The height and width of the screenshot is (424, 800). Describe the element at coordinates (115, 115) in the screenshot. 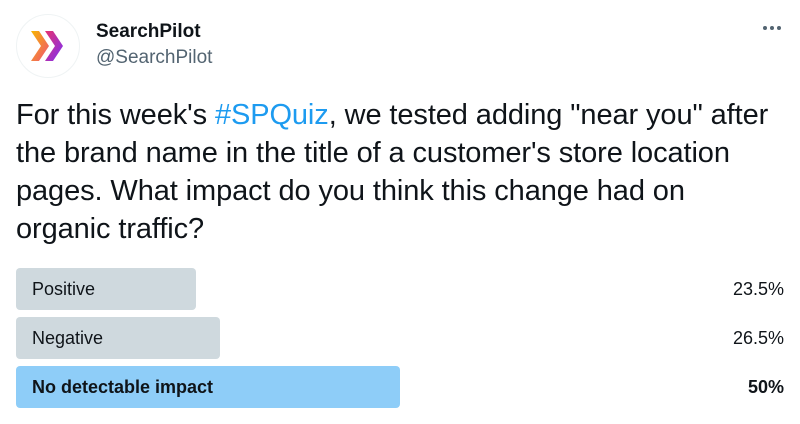

I see `tweet-text-before: For this week's` at that location.